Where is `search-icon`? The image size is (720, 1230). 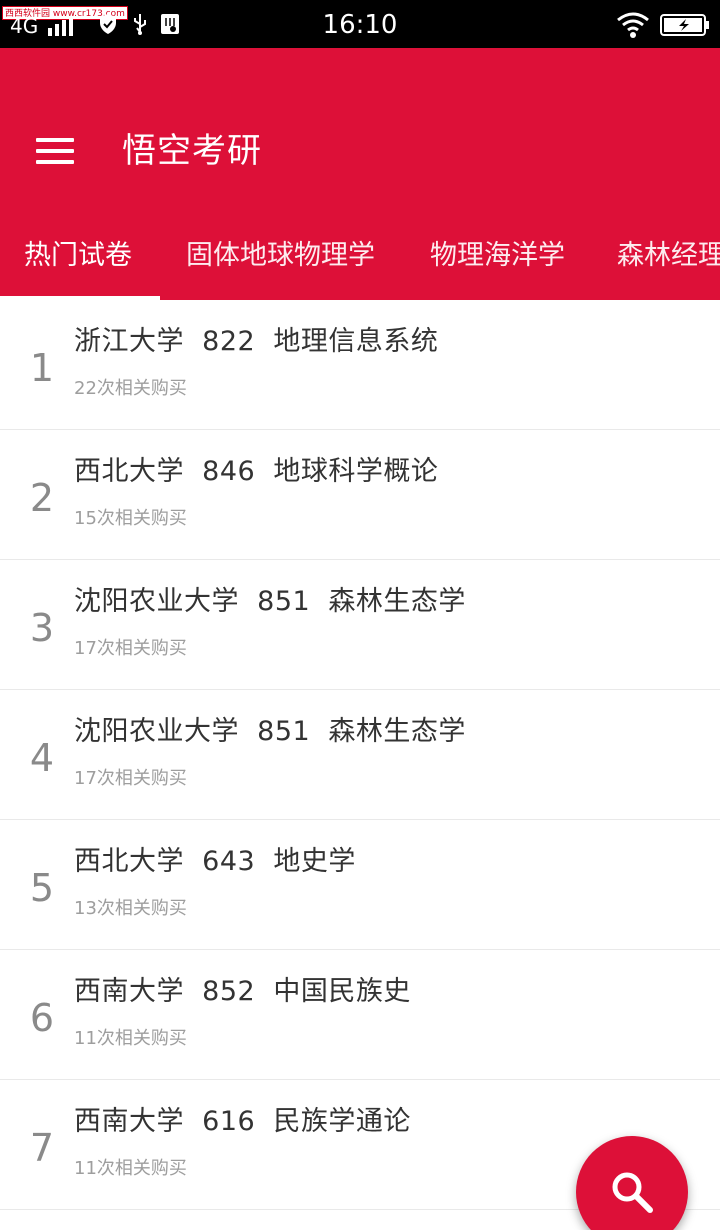
search-icon is located at coordinates (632, 1192).